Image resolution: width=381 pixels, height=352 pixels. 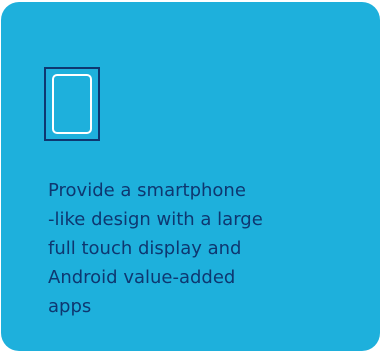 I want to click on smartphone-icon-frame, so click(x=72, y=104).